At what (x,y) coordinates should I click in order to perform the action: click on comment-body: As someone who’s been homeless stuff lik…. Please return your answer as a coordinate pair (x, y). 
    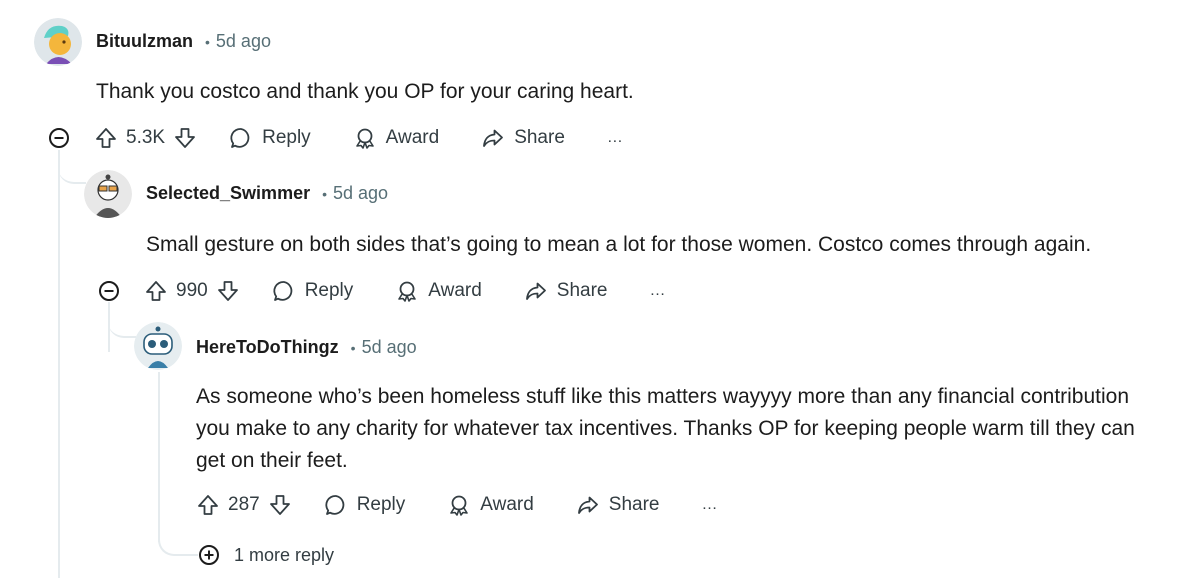
    Looking at the image, I should click on (665, 428).